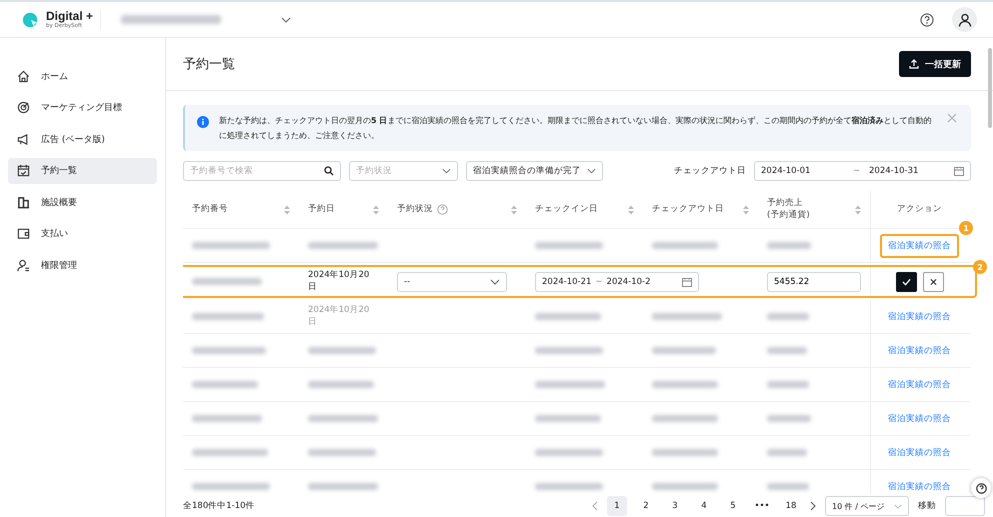 The image size is (993, 517). Describe the element at coordinates (733, 506) in the screenshot. I see `page-button: 5` at that location.